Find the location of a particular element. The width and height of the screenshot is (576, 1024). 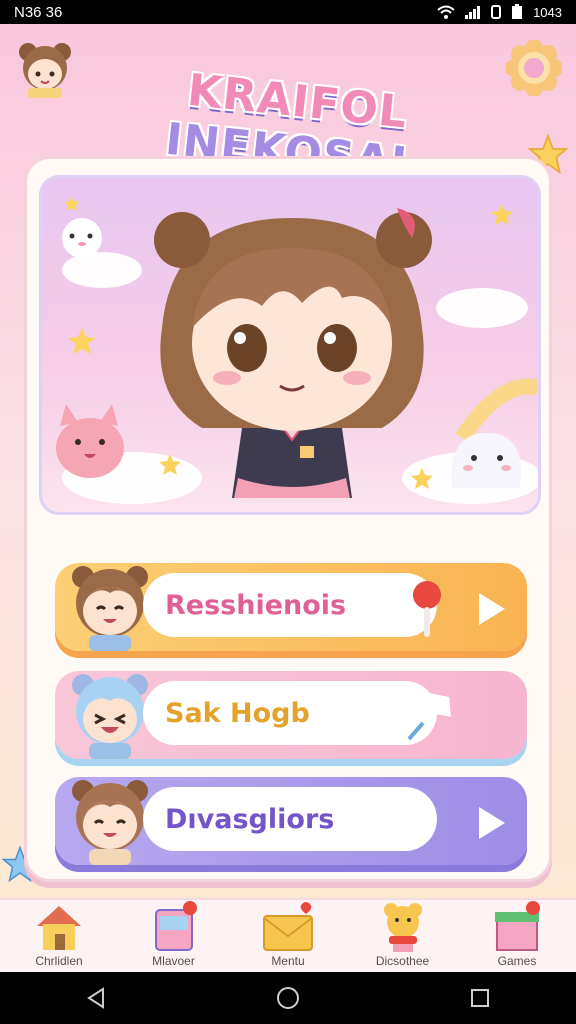

menu-button-resshienois: Resshienois is located at coordinates (291, 607).